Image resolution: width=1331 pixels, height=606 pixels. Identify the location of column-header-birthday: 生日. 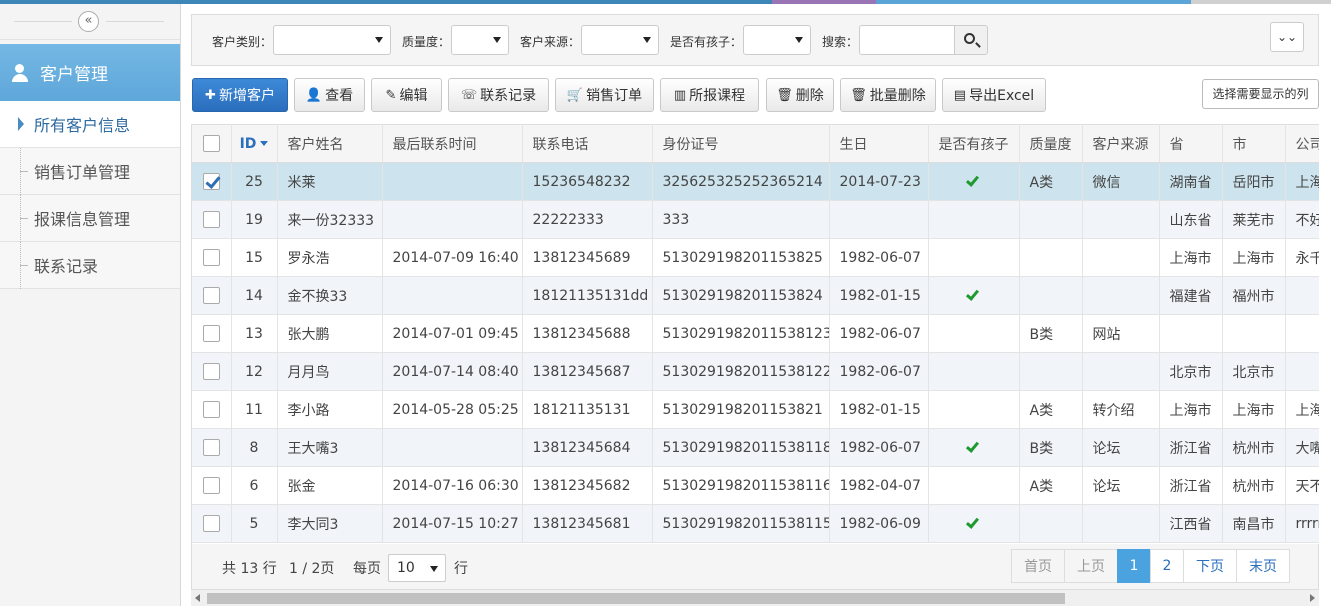
(879, 143).